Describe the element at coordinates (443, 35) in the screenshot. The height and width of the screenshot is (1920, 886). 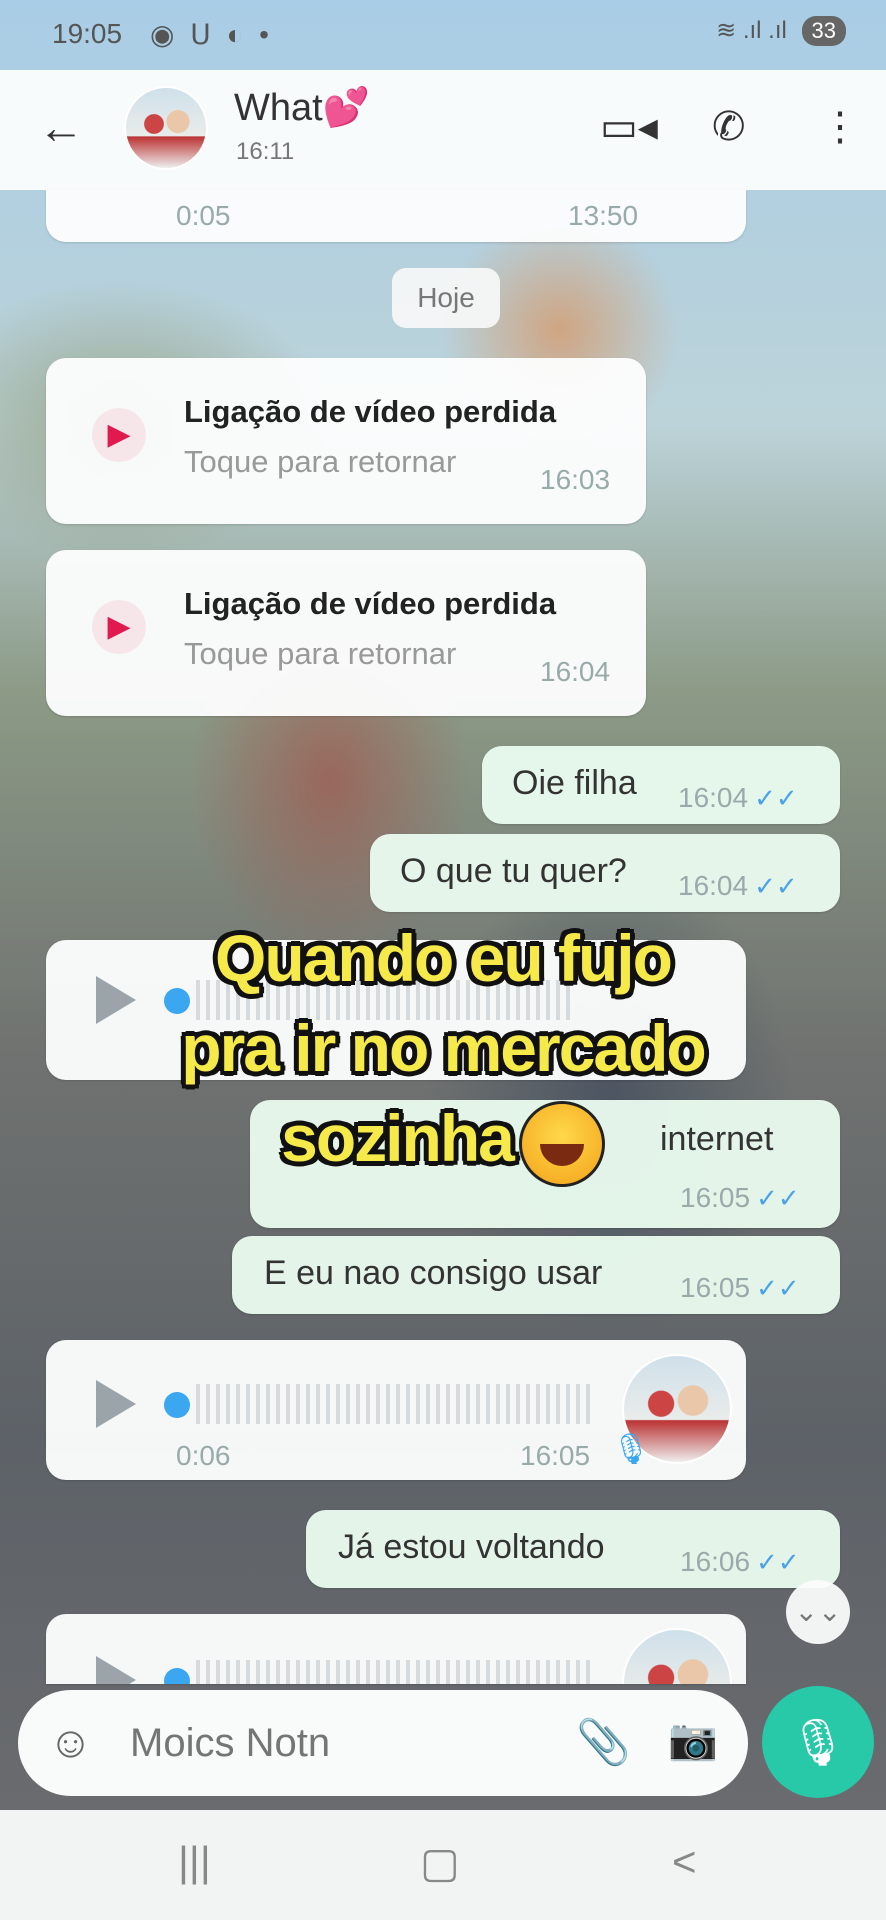
I see `status-bar: 19:05 ◉ ᑌ ◐ • ≋ .ıl .ıl 33` at that location.